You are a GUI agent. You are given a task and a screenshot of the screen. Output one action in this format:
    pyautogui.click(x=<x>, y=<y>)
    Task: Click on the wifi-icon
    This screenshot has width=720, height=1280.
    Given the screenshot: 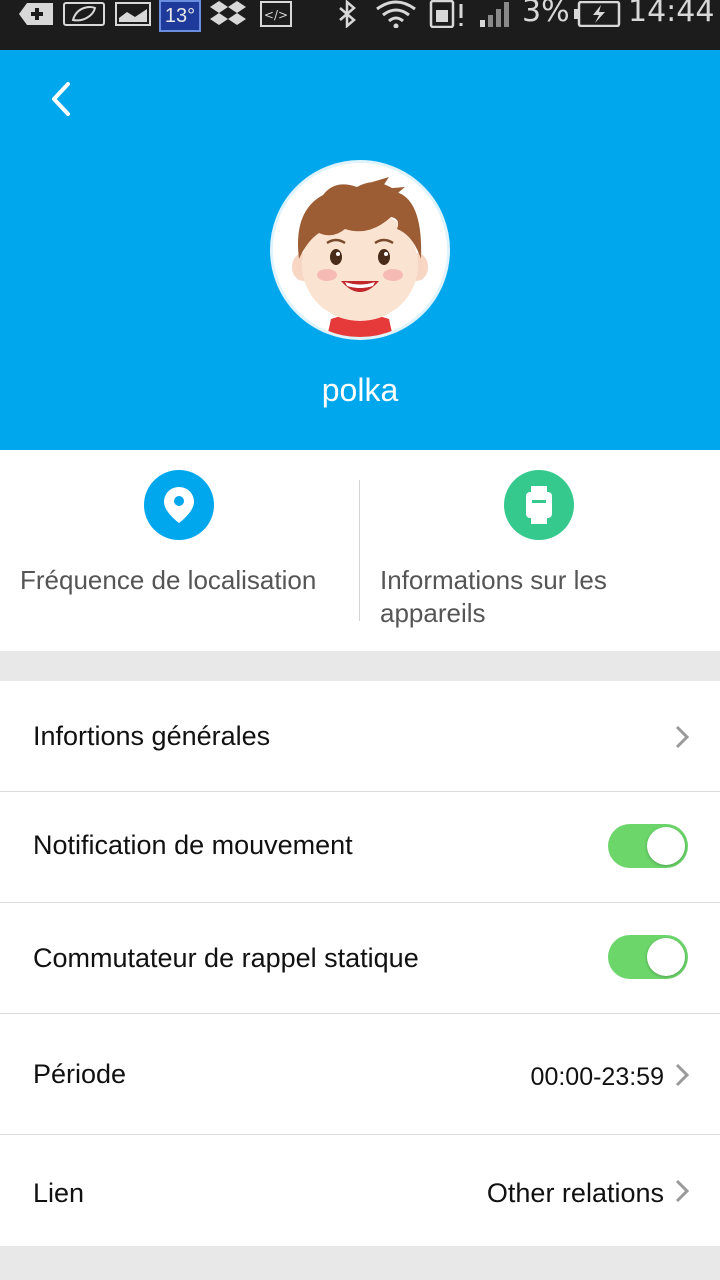 What is the action you would take?
    pyautogui.click(x=396, y=14)
    